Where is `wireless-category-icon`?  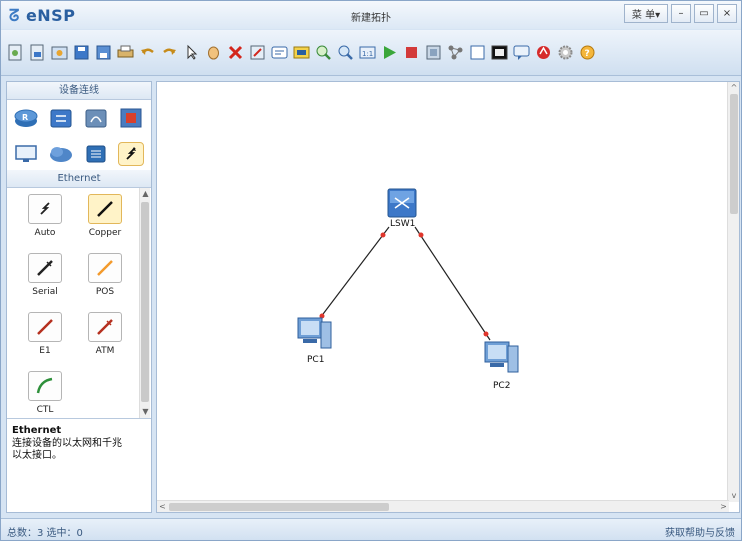 wireless-category-icon is located at coordinates (96, 118).